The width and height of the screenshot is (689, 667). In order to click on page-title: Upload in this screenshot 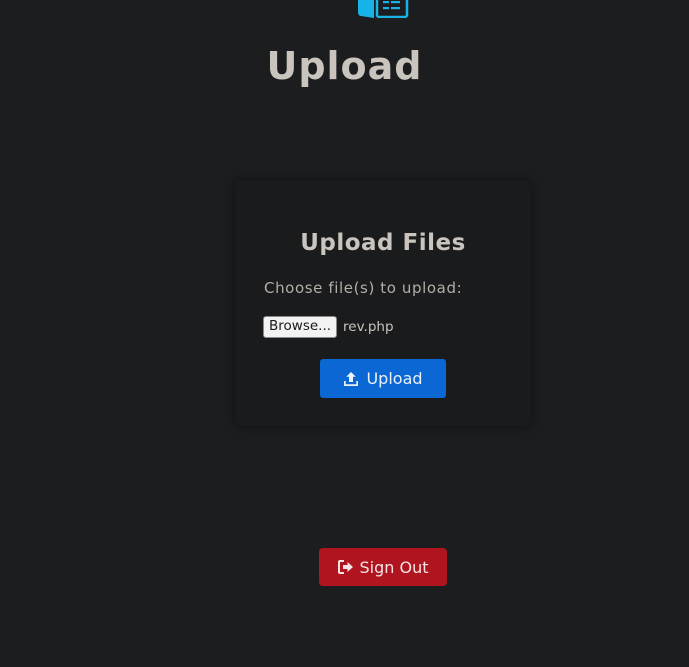, I will do `click(344, 66)`.